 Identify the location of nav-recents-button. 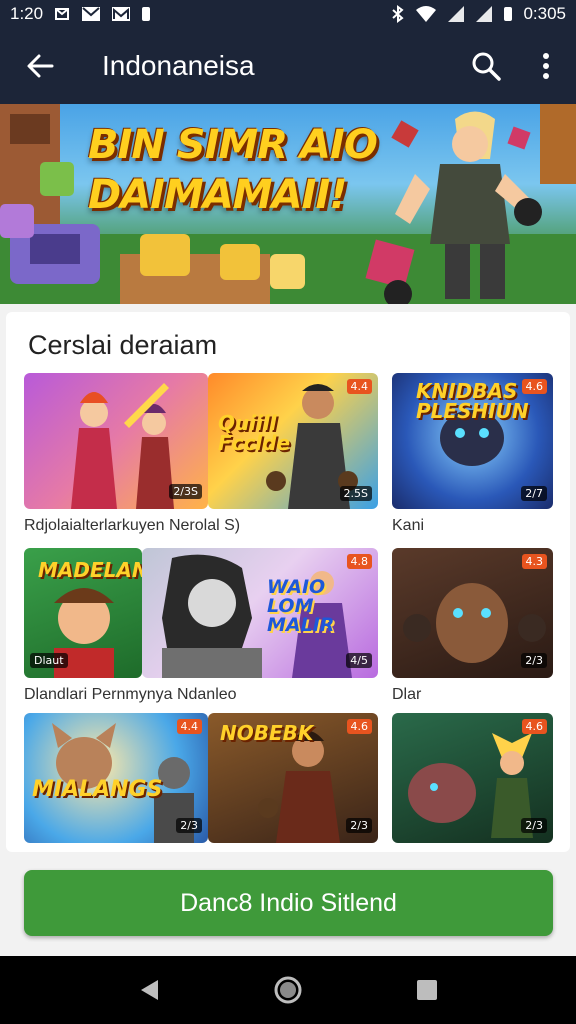
(427, 990).